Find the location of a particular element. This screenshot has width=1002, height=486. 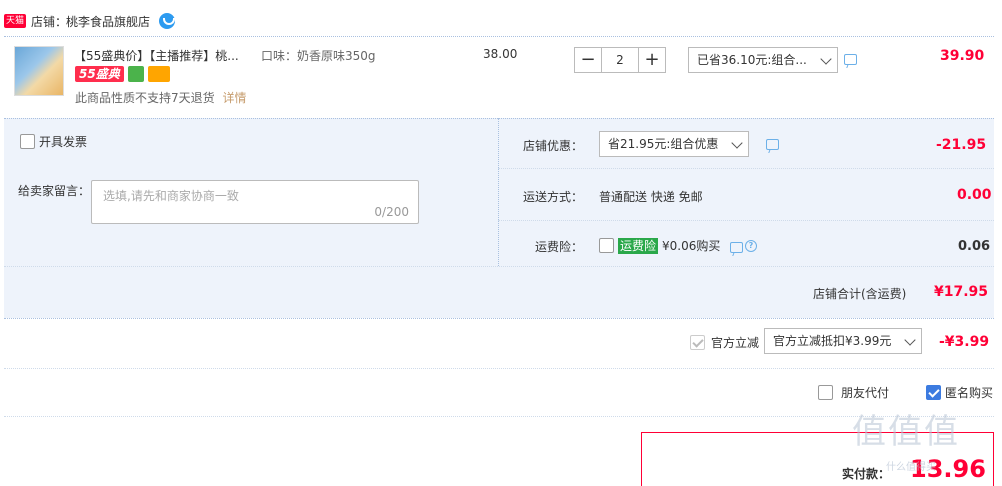

insurance-amount: 0.06 is located at coordinates (974, 246).